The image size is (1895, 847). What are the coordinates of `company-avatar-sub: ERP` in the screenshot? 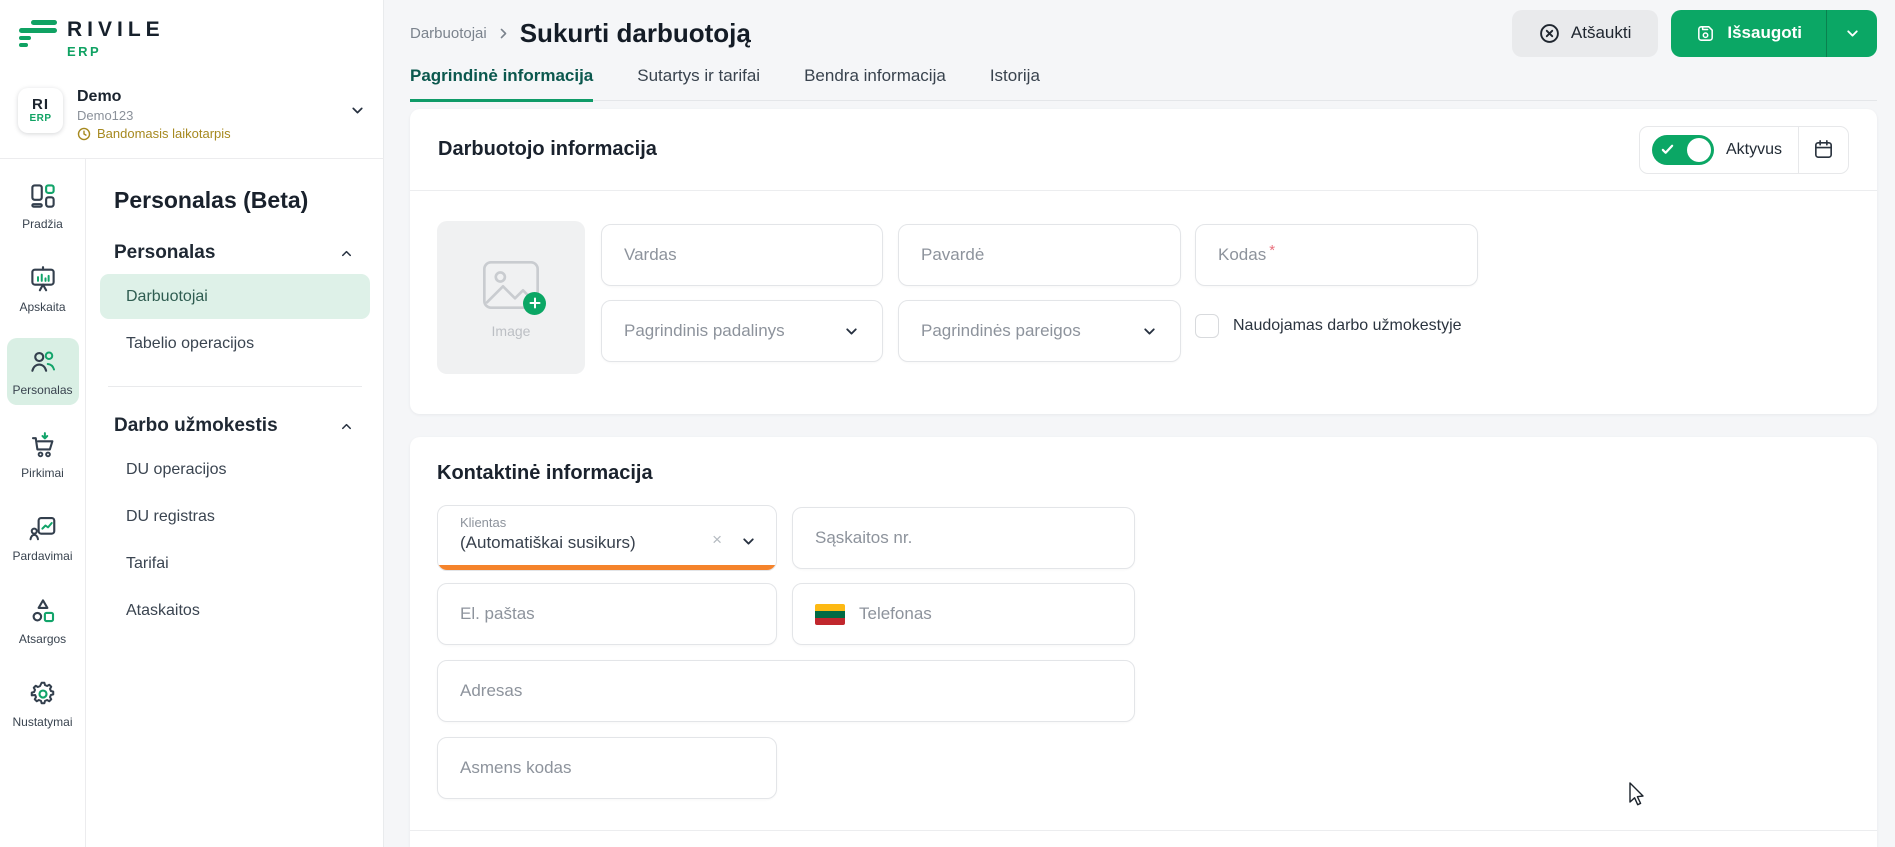 It's located at (40, 119).